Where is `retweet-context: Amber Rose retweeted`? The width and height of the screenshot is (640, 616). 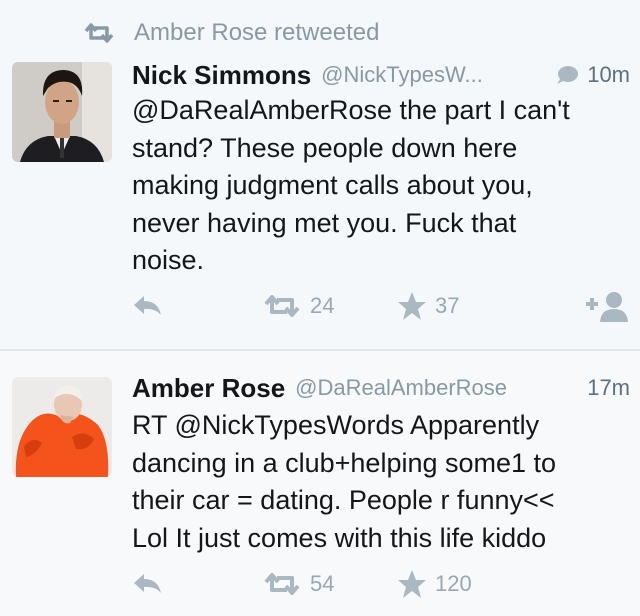
retweet-context: Amber Rose retweeted is located at coordinates (230, 33).